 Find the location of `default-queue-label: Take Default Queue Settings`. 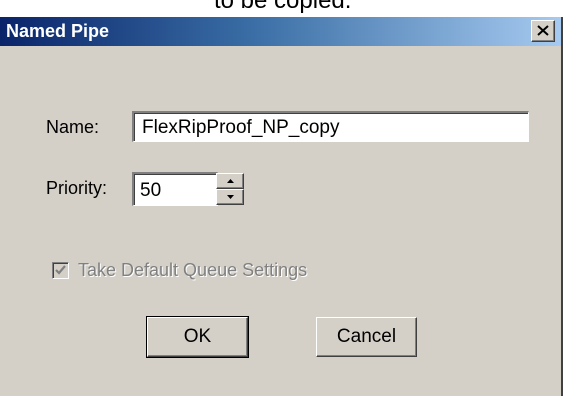

default-queue-label: Take Default Queue Settings is located at coordinates (193, 270).